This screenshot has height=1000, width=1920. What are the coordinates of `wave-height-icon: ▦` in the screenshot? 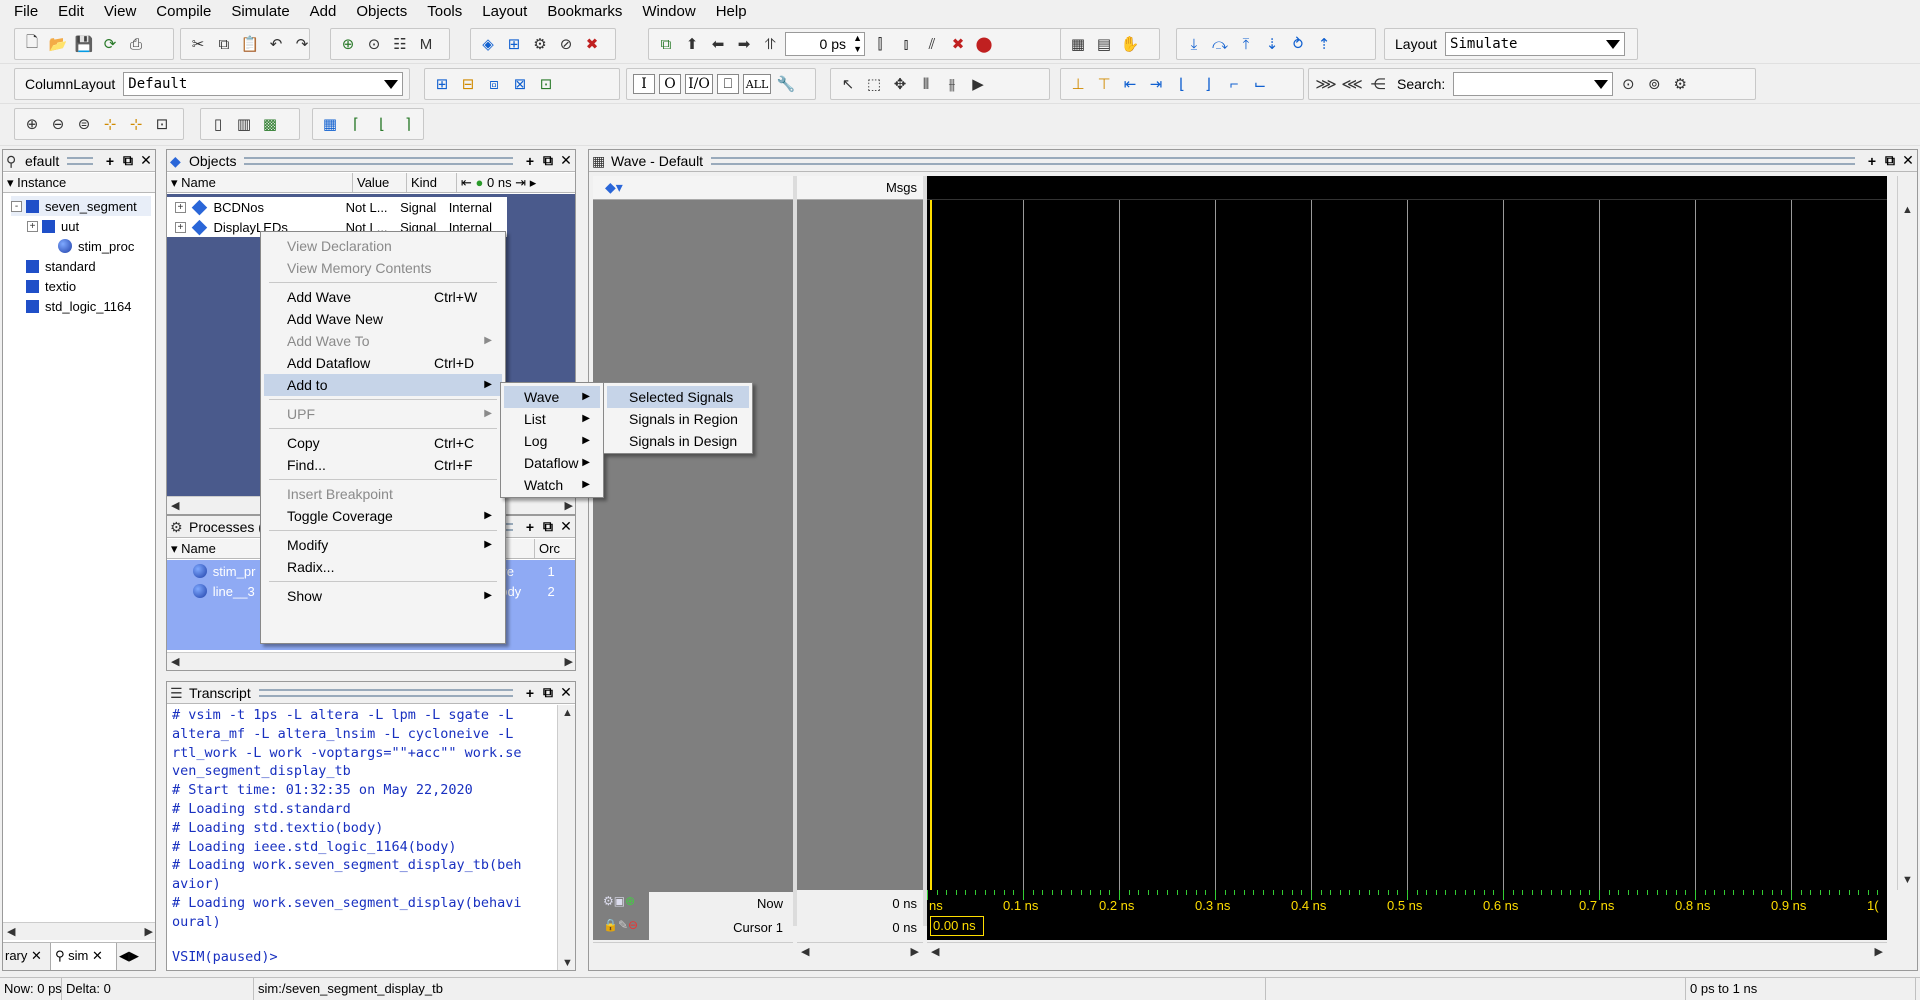 It's located at (330, 124).